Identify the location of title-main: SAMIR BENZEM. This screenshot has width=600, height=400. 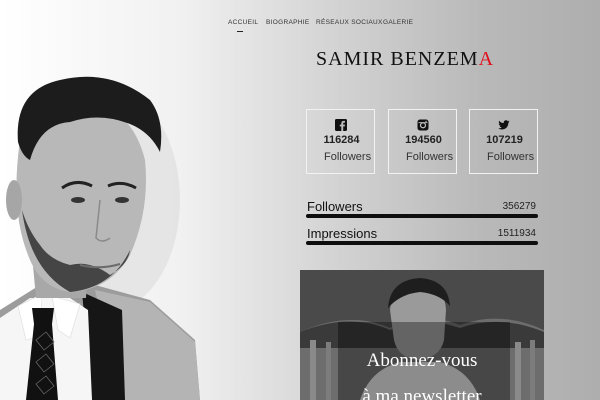
(397, 59).